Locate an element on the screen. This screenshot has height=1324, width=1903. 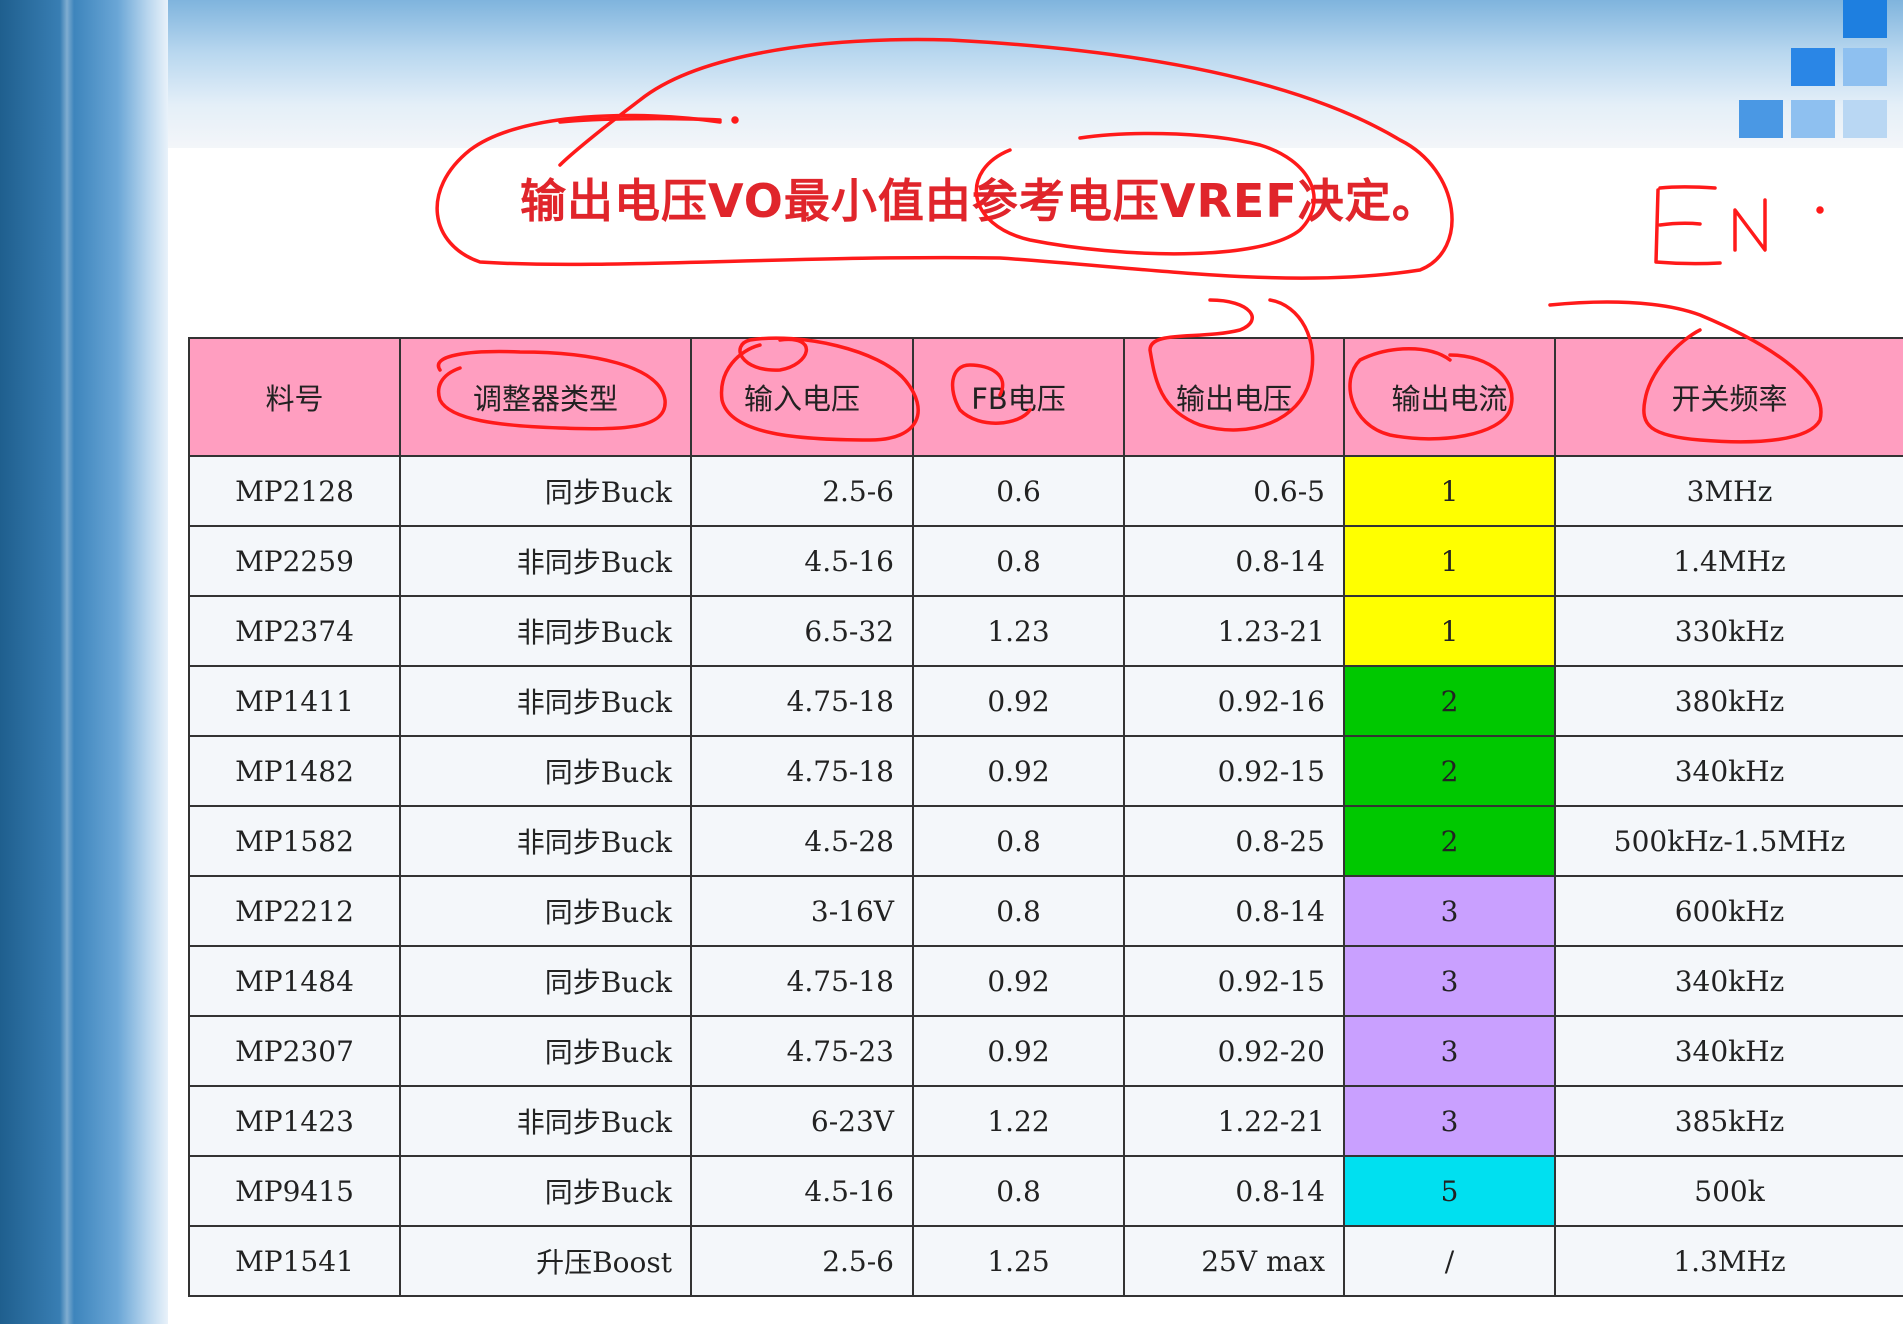
cell-input-voltage: 4.5-28 is located at coordinates (802, 841).